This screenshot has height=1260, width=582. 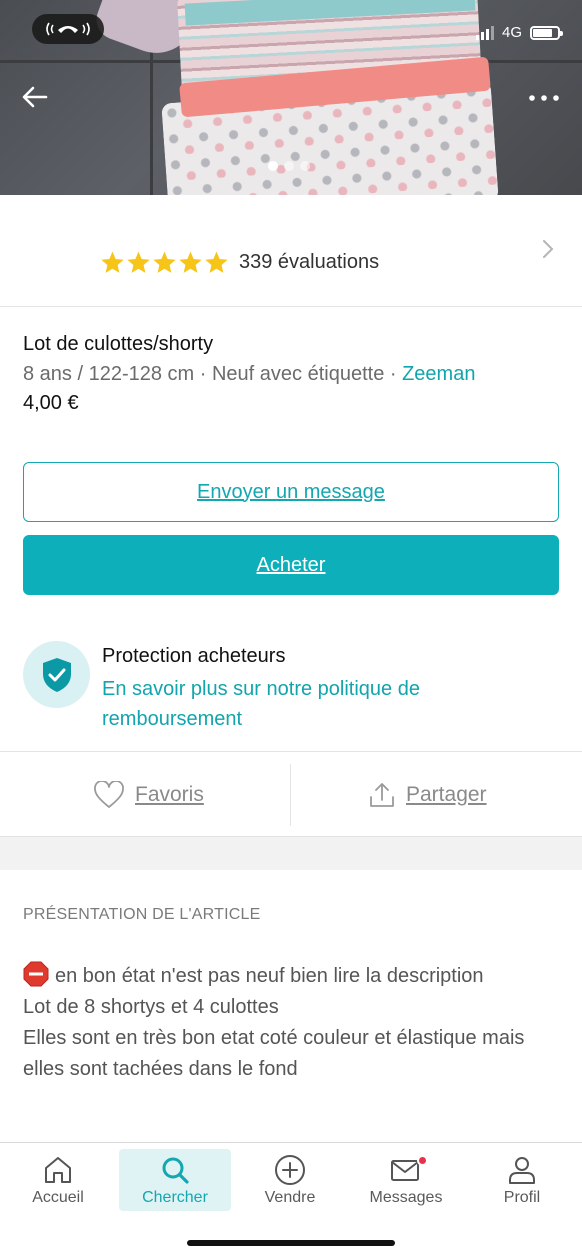 I want to click on battery-icon, so click(x=546, y=32).